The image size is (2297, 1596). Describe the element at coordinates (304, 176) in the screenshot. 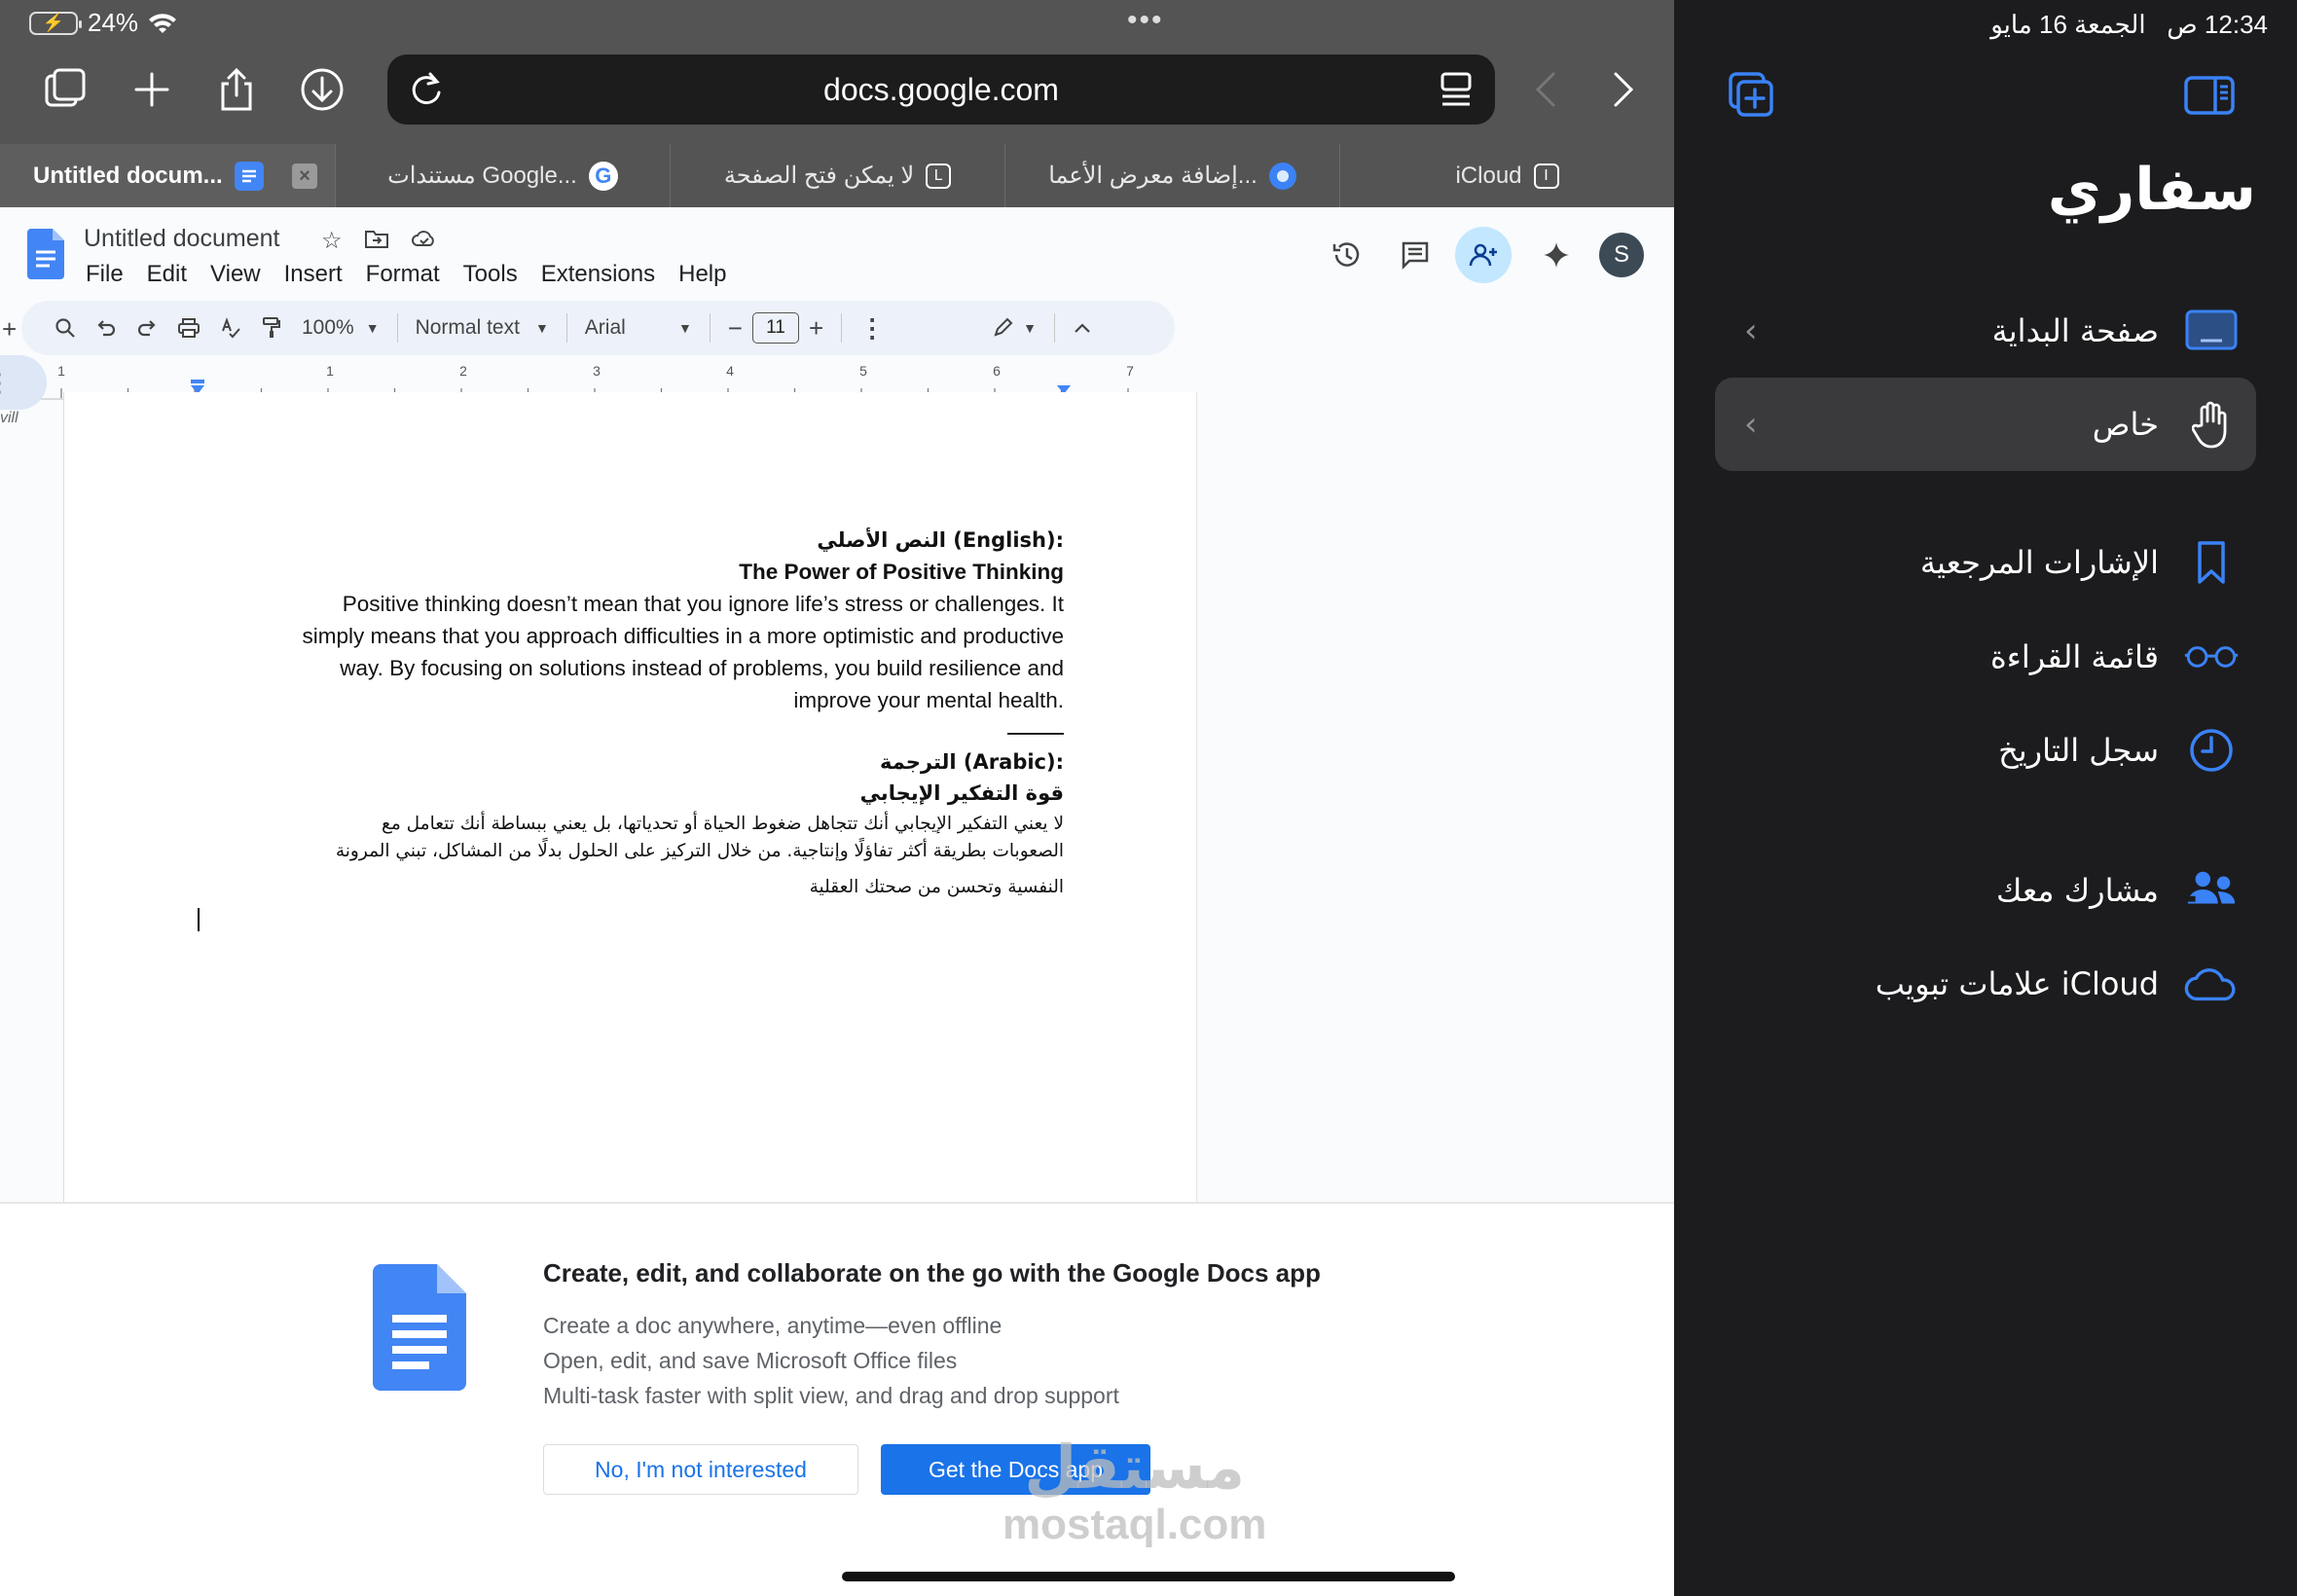

I see `close-tab-icon: ×` at that location.